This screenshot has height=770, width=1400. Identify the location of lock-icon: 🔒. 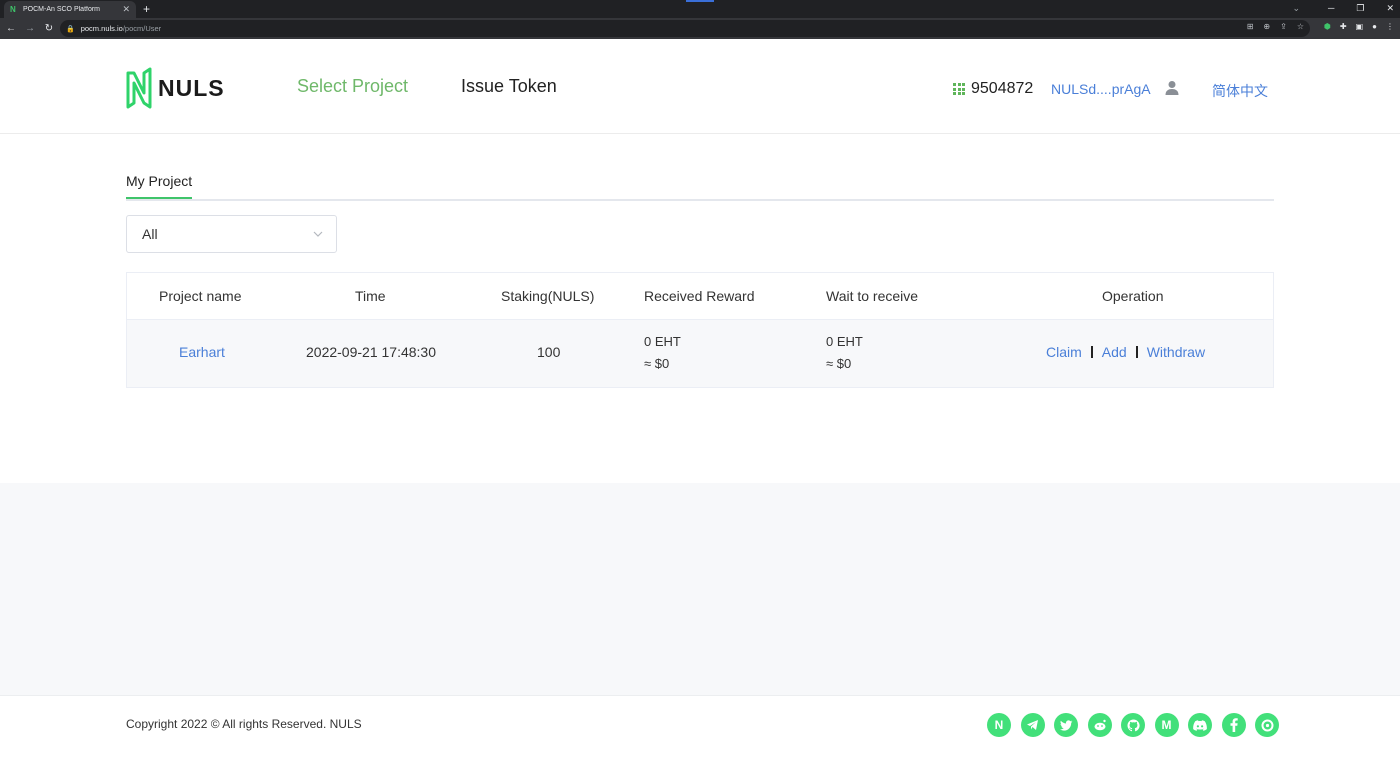
(70, 29).